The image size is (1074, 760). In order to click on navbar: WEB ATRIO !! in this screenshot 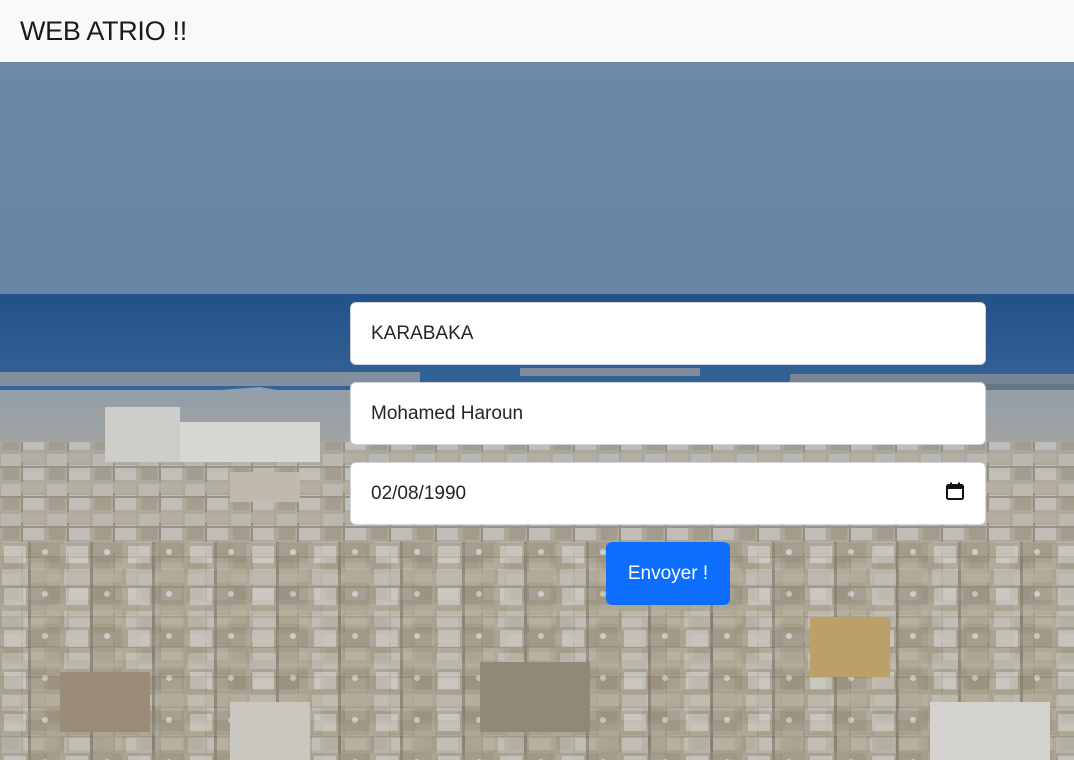, I will do `click(537, 31)`.